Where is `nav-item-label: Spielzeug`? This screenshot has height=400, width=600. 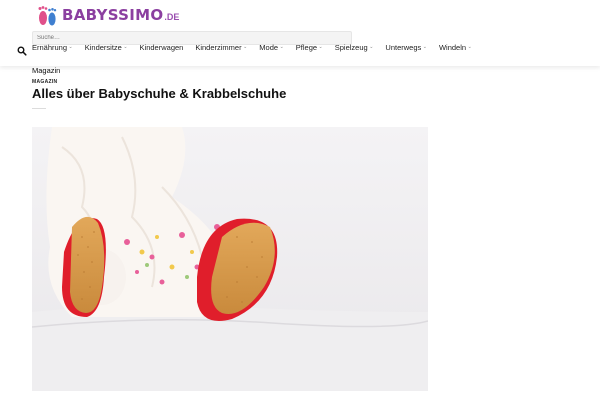 nav-item-label: Spielzeug is located at coordinates (351, 47).